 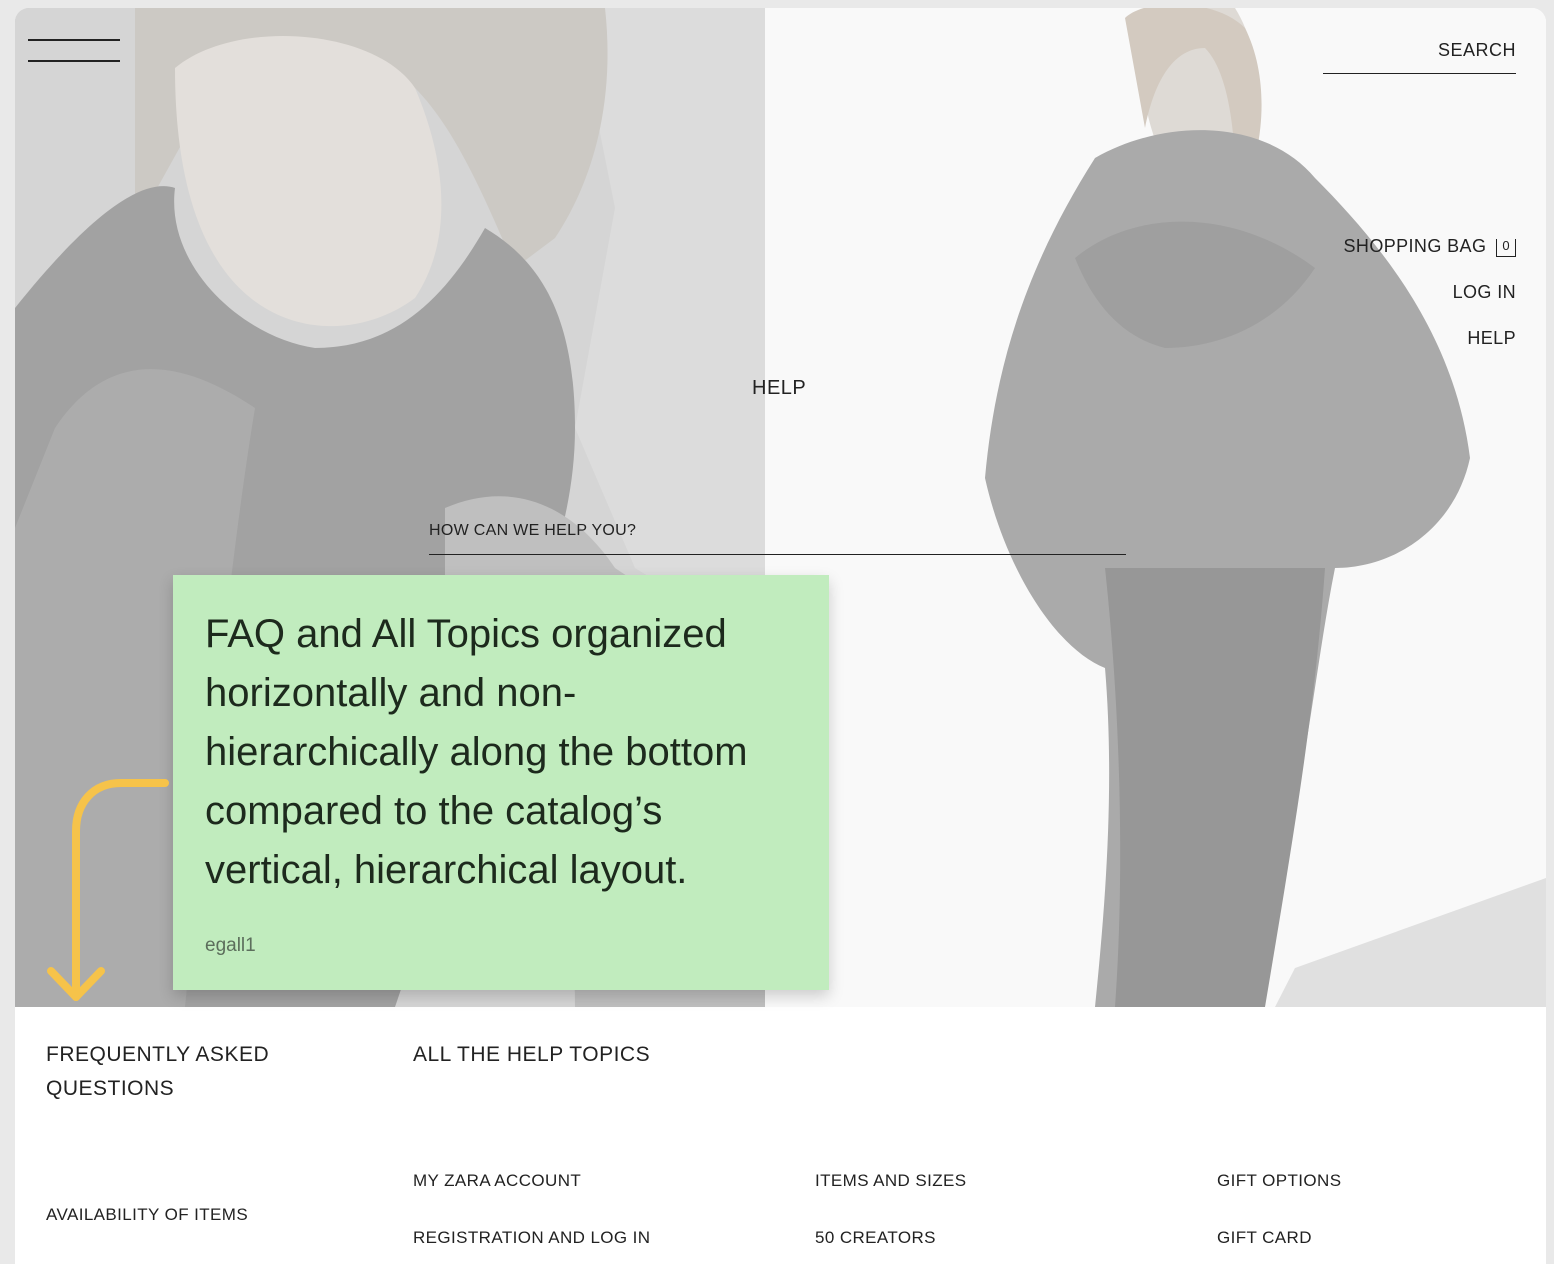 I want to click on help-link: HELP, so click(x=1430, y=349).